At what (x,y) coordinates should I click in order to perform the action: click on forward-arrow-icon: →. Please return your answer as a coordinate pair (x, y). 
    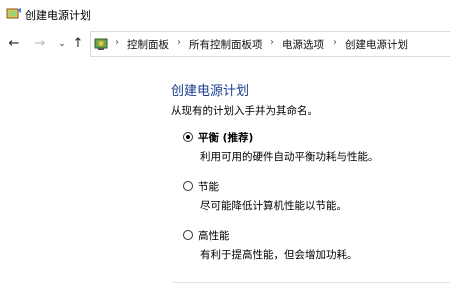
    Looking at the image, I should click on (40, 44).